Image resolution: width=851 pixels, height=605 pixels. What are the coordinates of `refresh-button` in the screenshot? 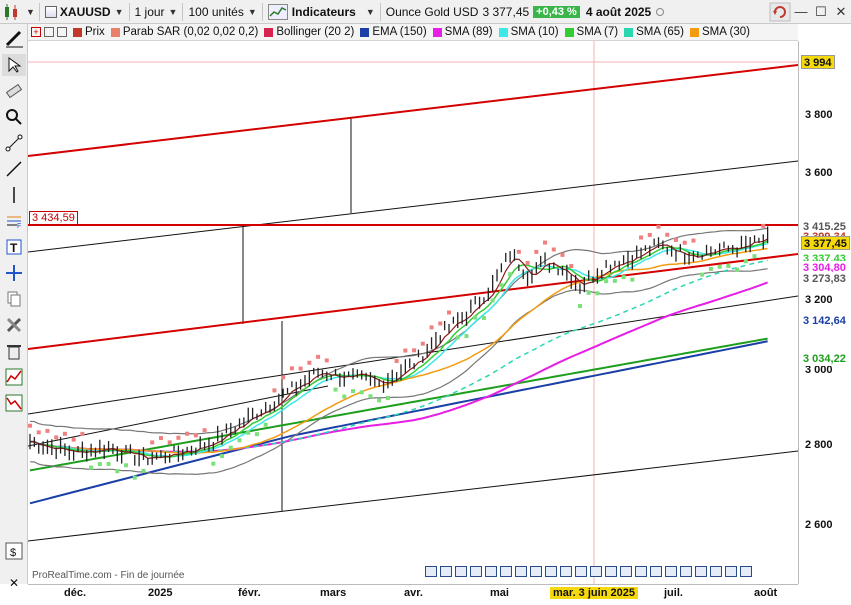 It's located at (780, 12).